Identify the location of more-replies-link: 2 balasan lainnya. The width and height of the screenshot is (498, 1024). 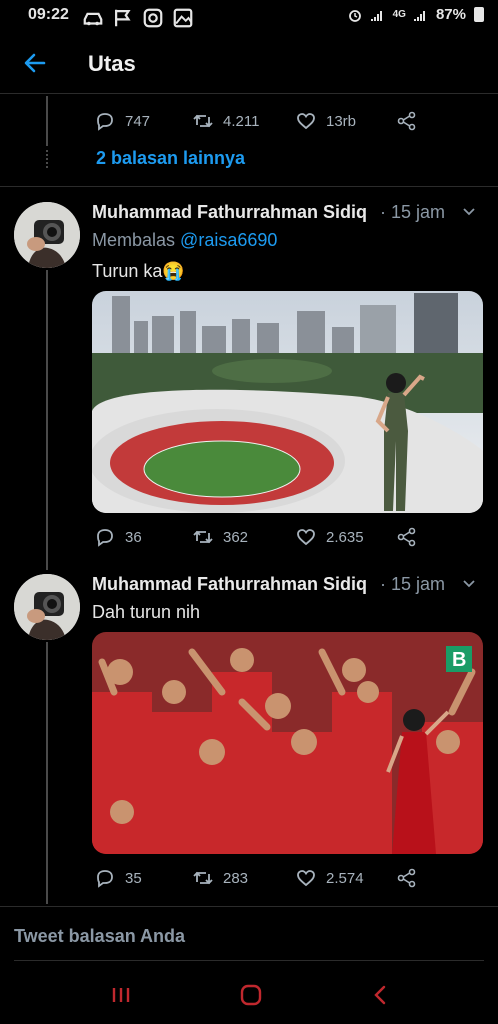
(170, 158).